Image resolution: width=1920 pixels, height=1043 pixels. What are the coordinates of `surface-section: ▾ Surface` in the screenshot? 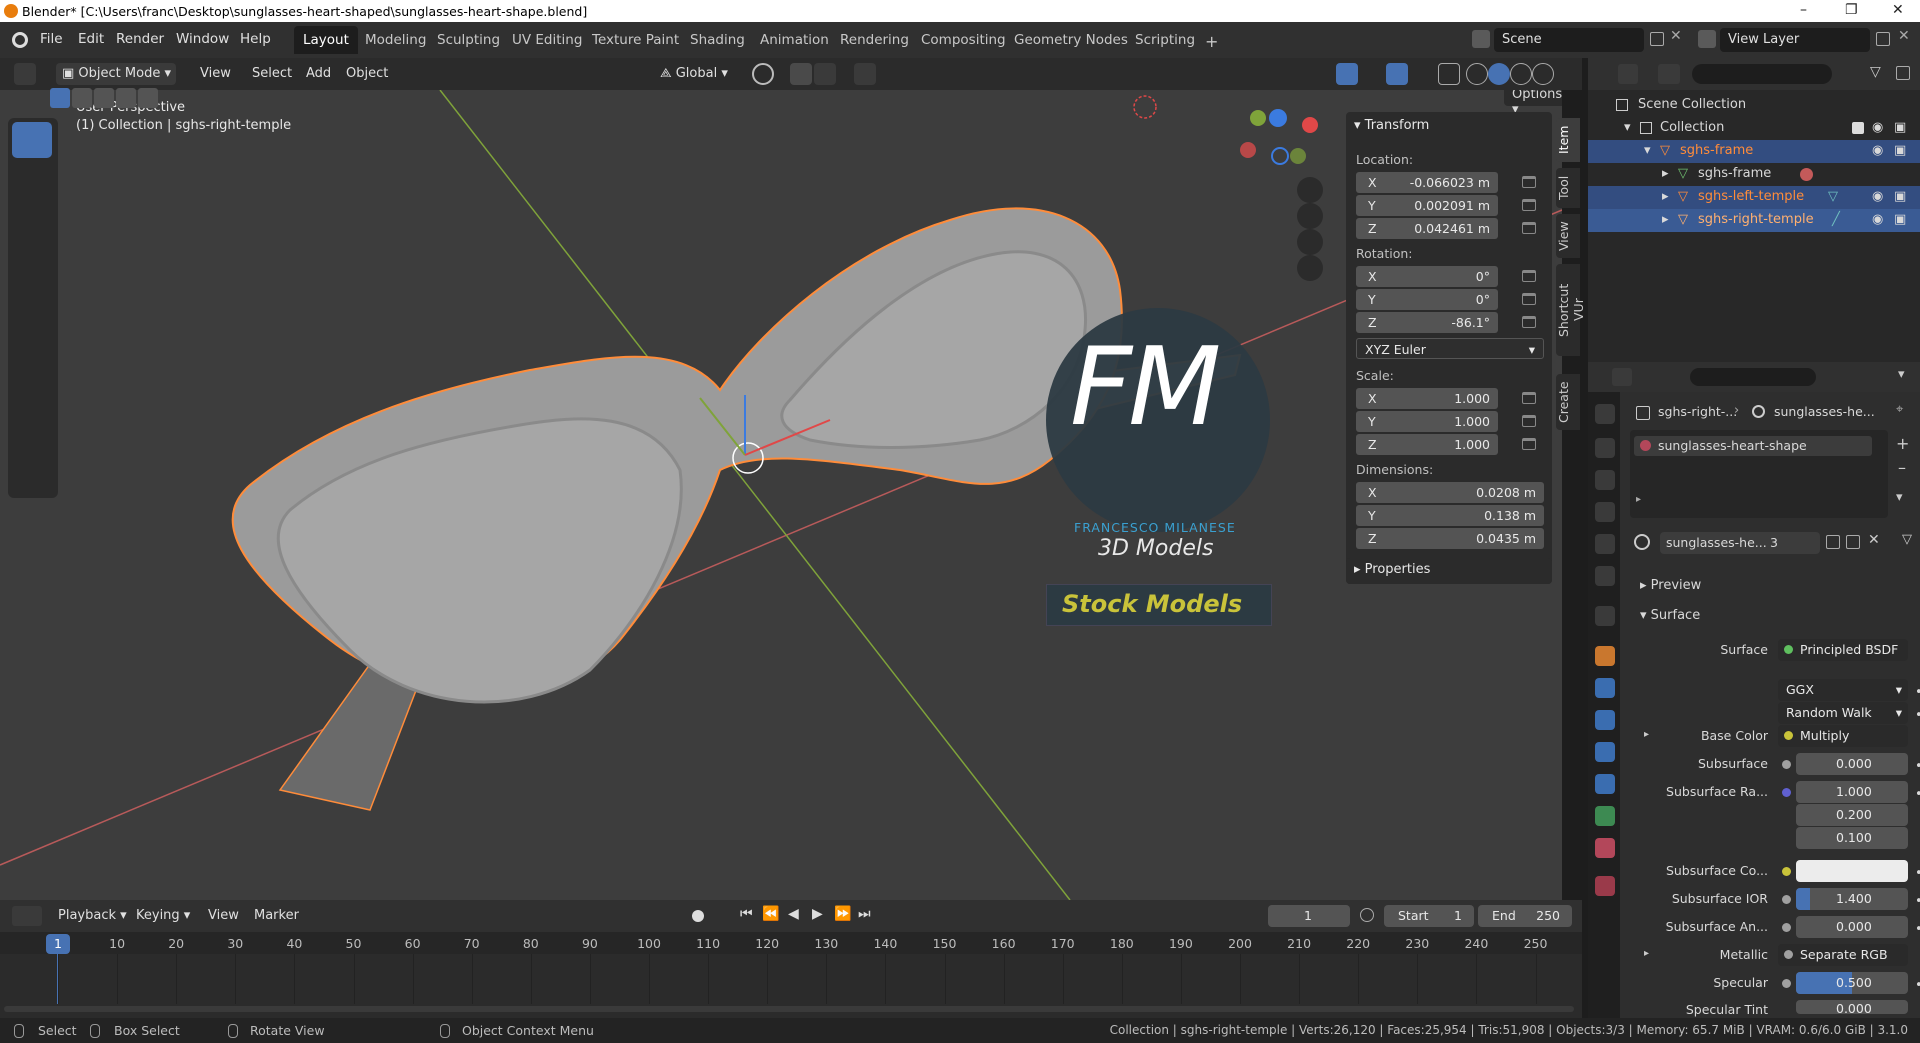 It's located at (1670, 615).